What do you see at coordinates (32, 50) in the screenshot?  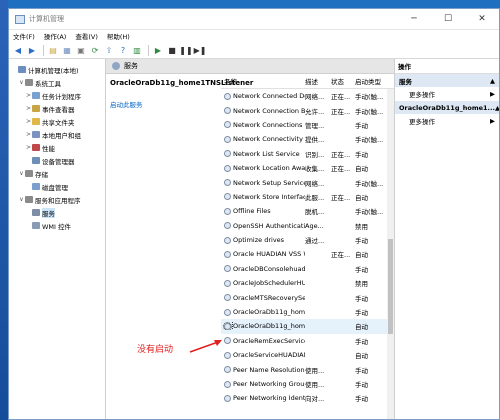 I see `forward-icon: ▶` at bounding box center [32, 50].